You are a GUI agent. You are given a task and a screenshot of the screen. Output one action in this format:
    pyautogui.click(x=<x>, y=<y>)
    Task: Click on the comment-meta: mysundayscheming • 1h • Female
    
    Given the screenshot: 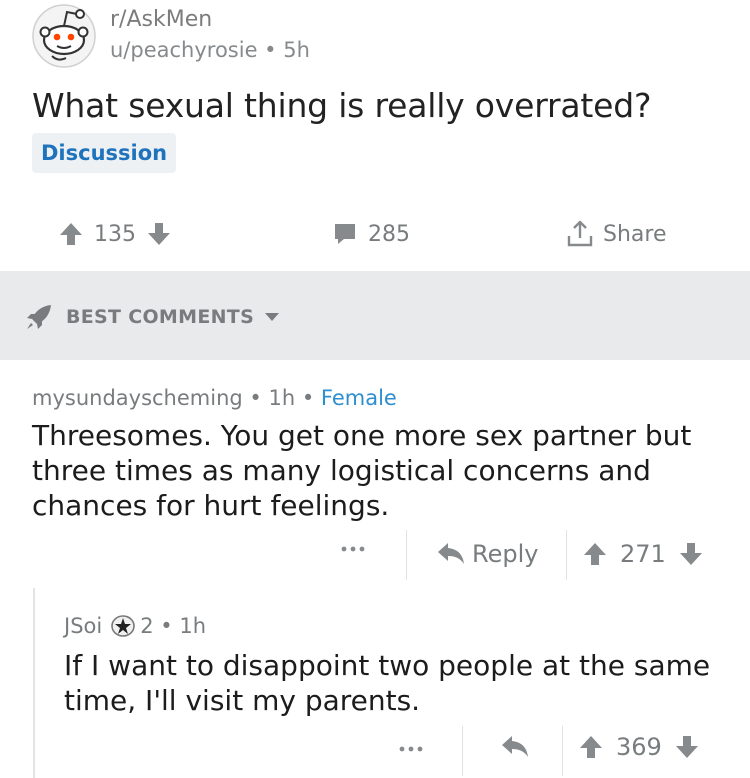 What is the action you would take?
    pyautogui.click(x=214, y=398)
    